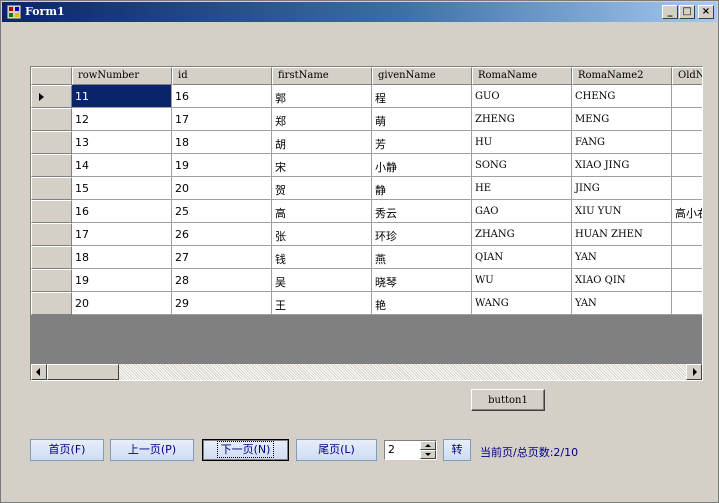 The width and height of the screenshot is (719, 503). What do you see at coordinates (622, 188) in the screenshot?
I see `table-cell: JING` at bounding box center [622, 188].